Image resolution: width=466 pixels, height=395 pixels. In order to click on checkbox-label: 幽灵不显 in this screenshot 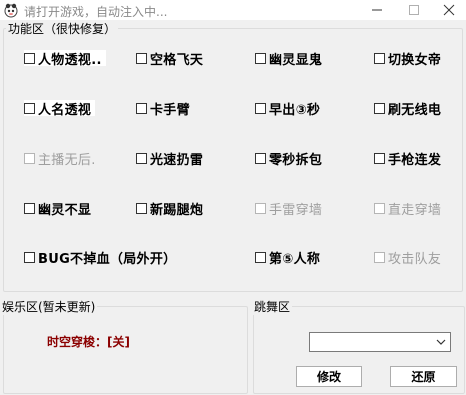, I will do `click(65, 210)`.